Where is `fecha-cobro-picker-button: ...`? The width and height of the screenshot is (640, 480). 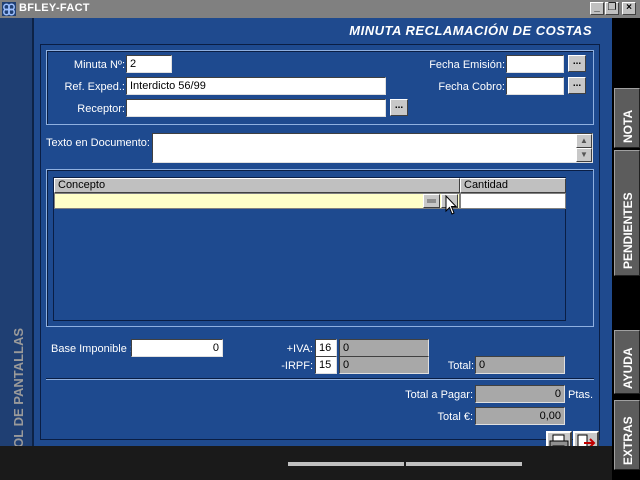
fecha-cobro-picker-button: ... is located at coordinates (577, 85).